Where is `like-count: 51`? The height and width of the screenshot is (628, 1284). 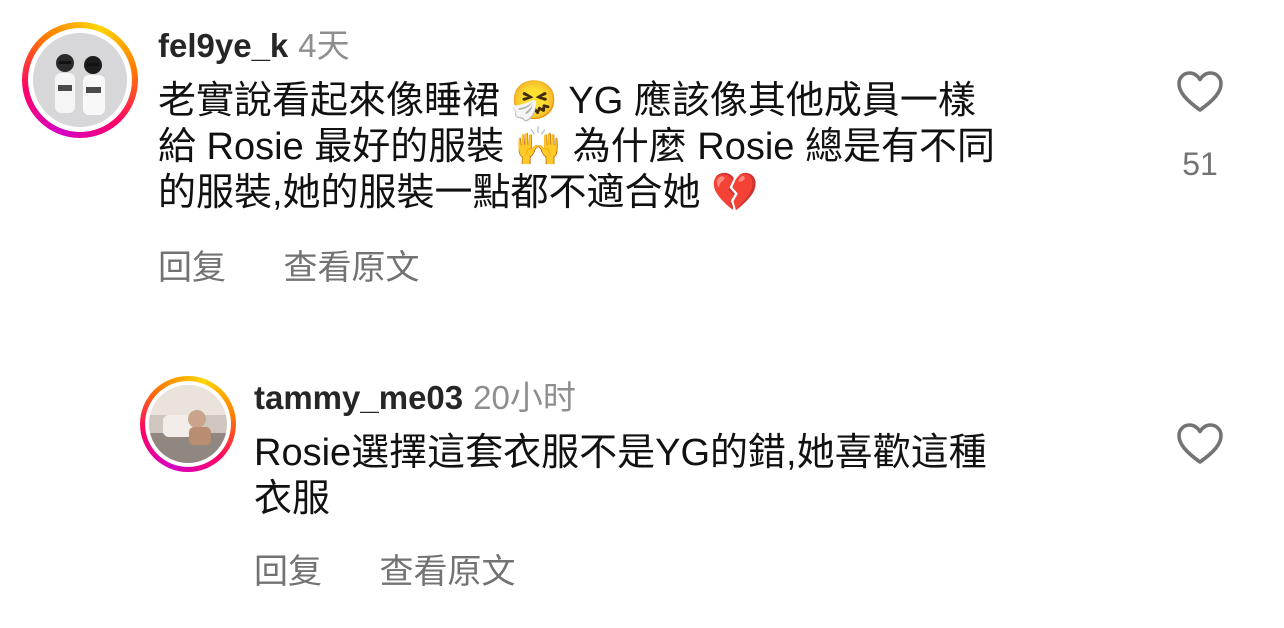 like-count: 51 is located at coordinates (1200, 164).